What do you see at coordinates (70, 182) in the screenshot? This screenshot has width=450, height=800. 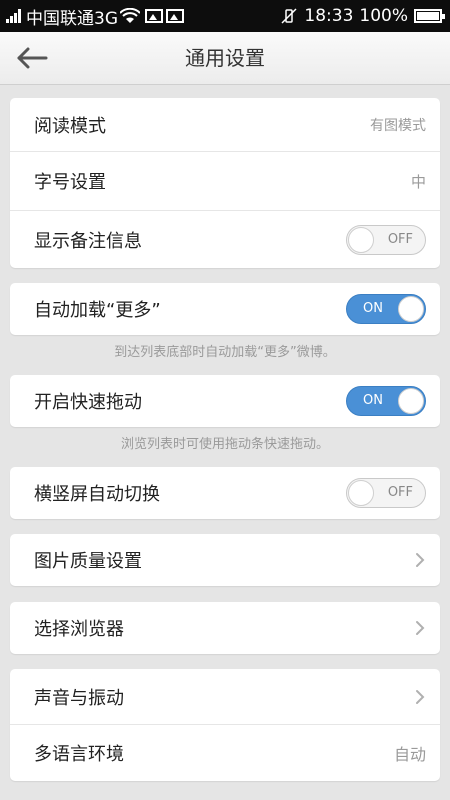 I see `font-size-label: 字号设置` at bounding box center [70, 182].